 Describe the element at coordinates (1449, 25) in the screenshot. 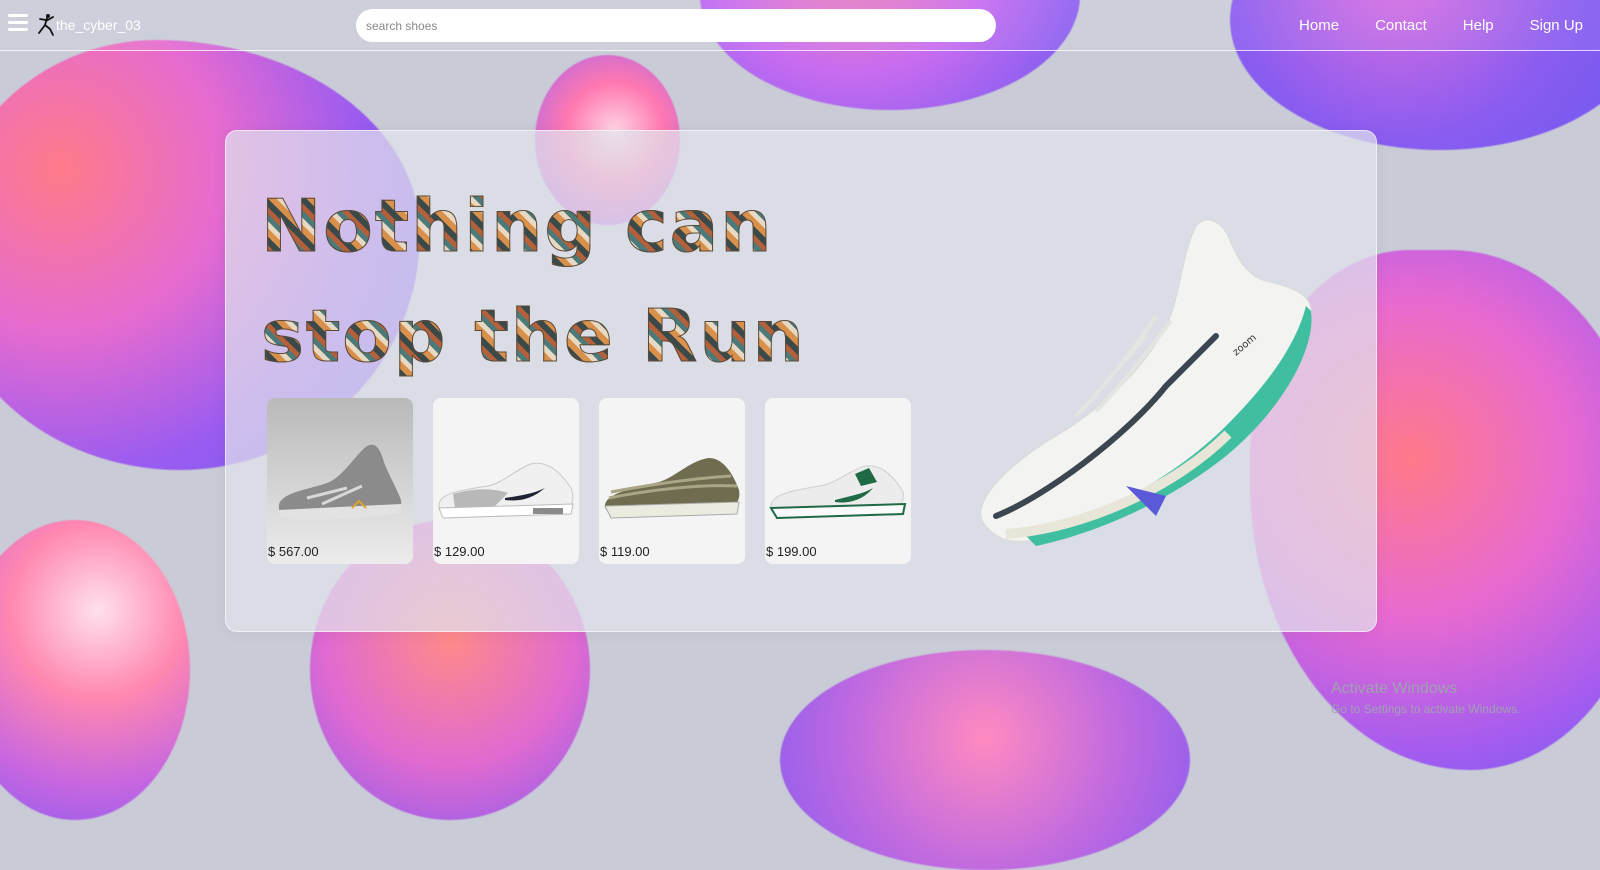

I see `nav-links: Home Contact Help Sign Up` at that location.